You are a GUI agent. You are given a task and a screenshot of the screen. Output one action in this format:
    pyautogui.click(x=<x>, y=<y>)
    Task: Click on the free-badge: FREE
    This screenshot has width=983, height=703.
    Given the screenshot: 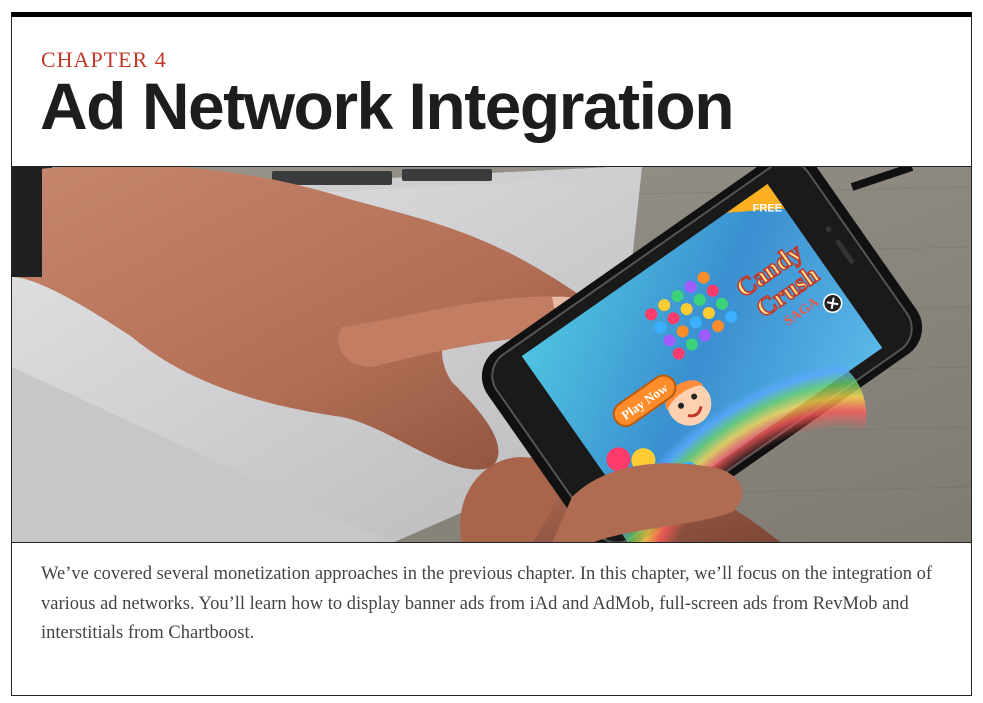 What is the action you would take?
    pyautogui.click(x=767, y=209)
    